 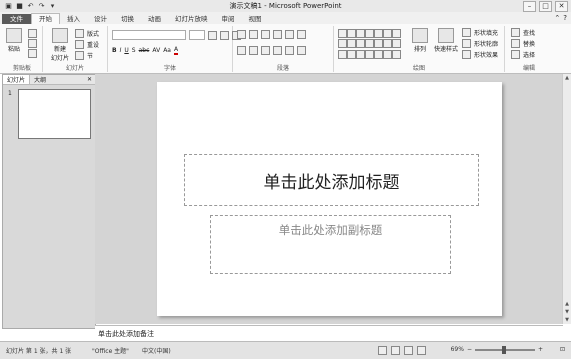 What do you see at coordinates (277, 50) in the screenshot?
I see `justify-icon` at bounding box center [277, 50].